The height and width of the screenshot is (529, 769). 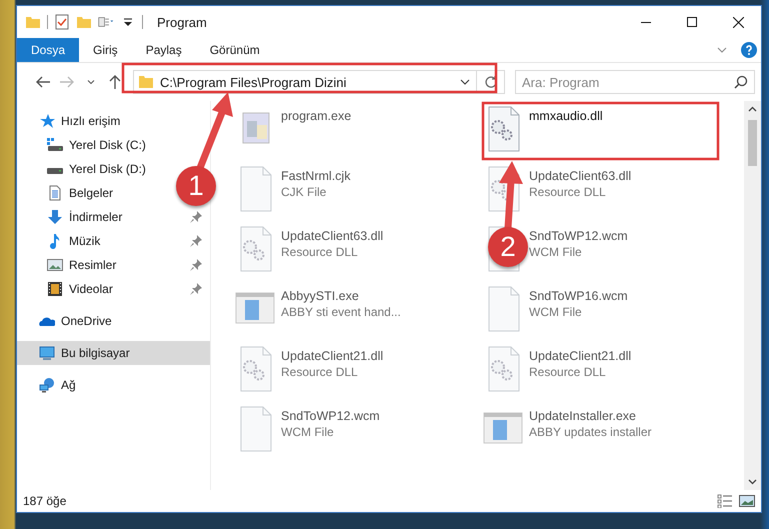 What do you see at coordinates (47, 353) in the screenshot?
I see `monitor-icon` at bounding box center [47, 353].